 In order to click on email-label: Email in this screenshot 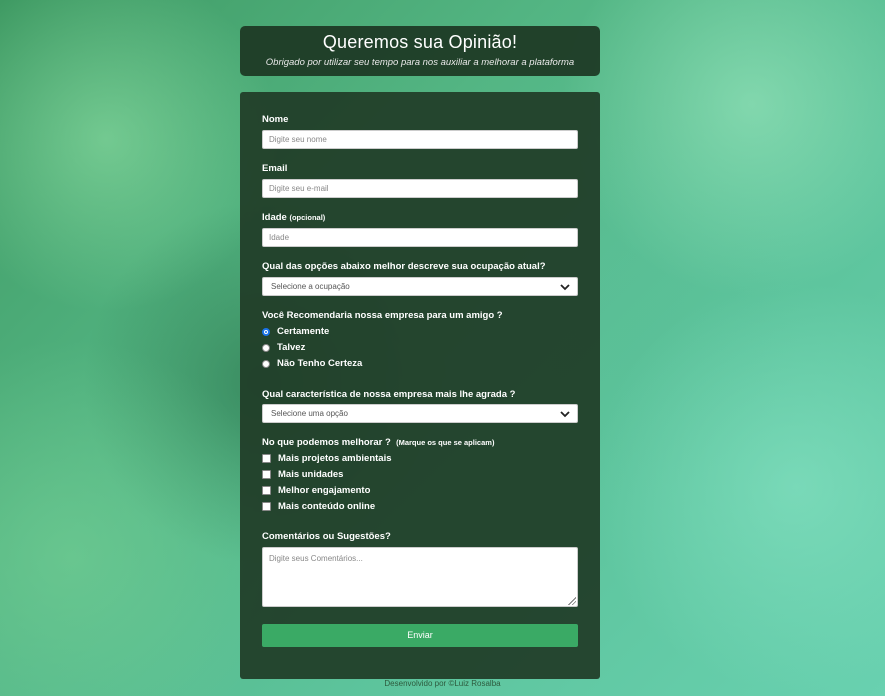, I will do `click(275, 168)`.